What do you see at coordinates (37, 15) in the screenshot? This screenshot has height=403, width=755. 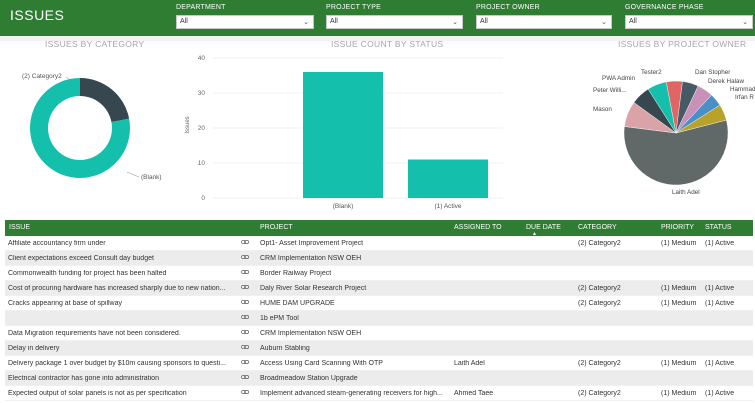 I see `app-title: ISSUES` at bounding box center [37, 15].